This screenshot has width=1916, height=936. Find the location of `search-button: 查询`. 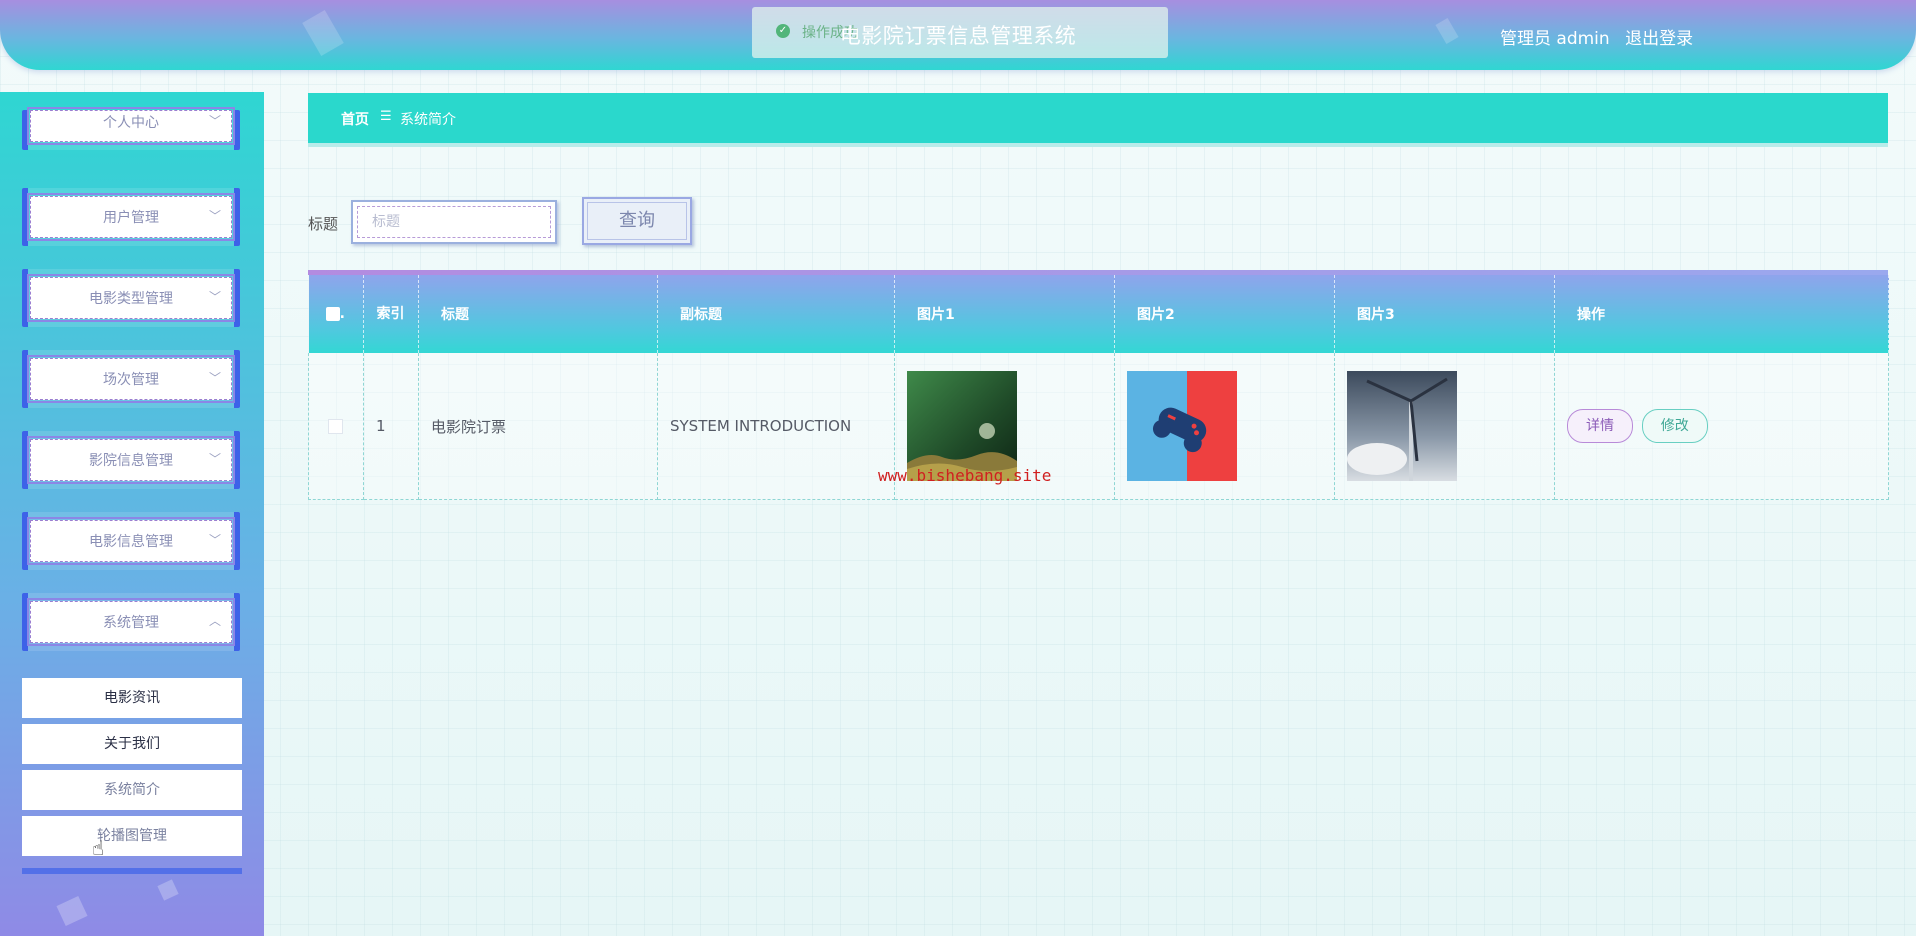

search-button: 查询 is located at coordinates (637, 221).